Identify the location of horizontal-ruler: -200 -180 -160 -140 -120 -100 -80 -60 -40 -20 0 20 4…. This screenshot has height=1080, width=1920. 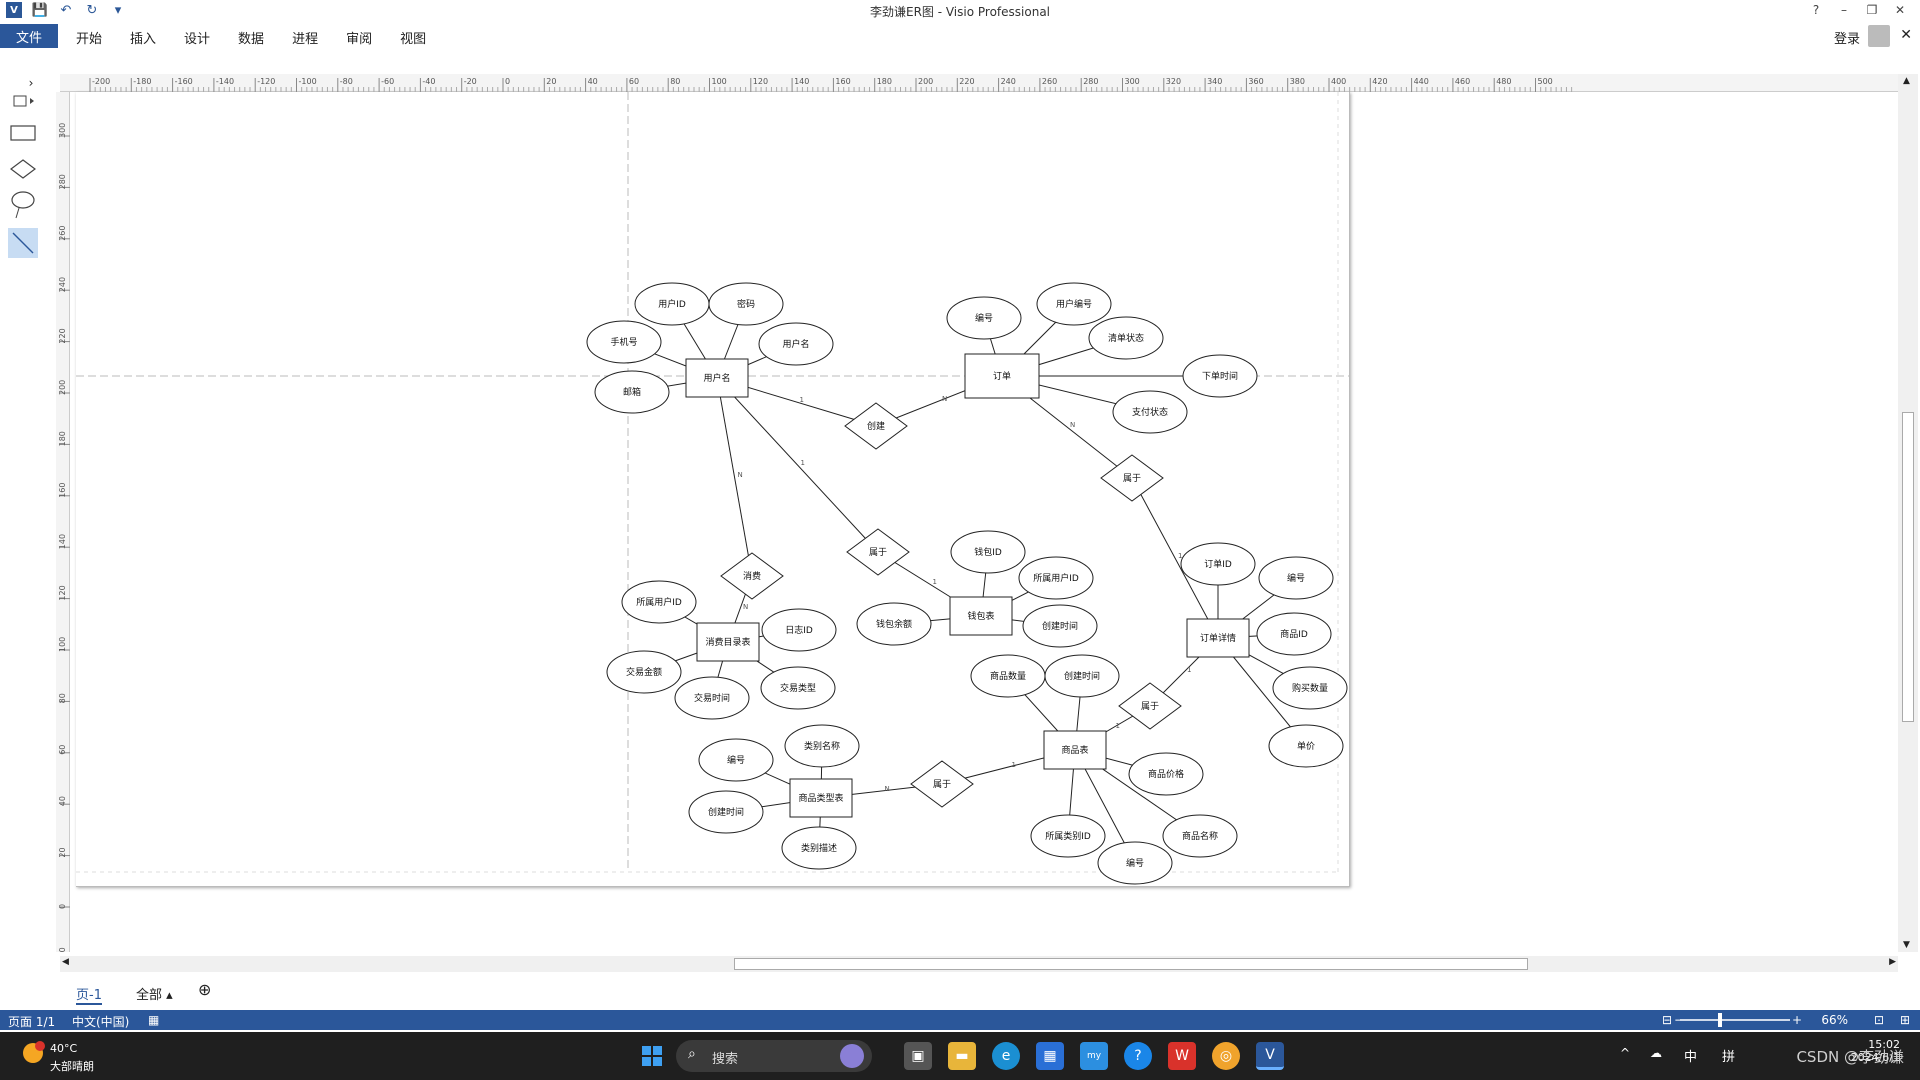
(979, 83).